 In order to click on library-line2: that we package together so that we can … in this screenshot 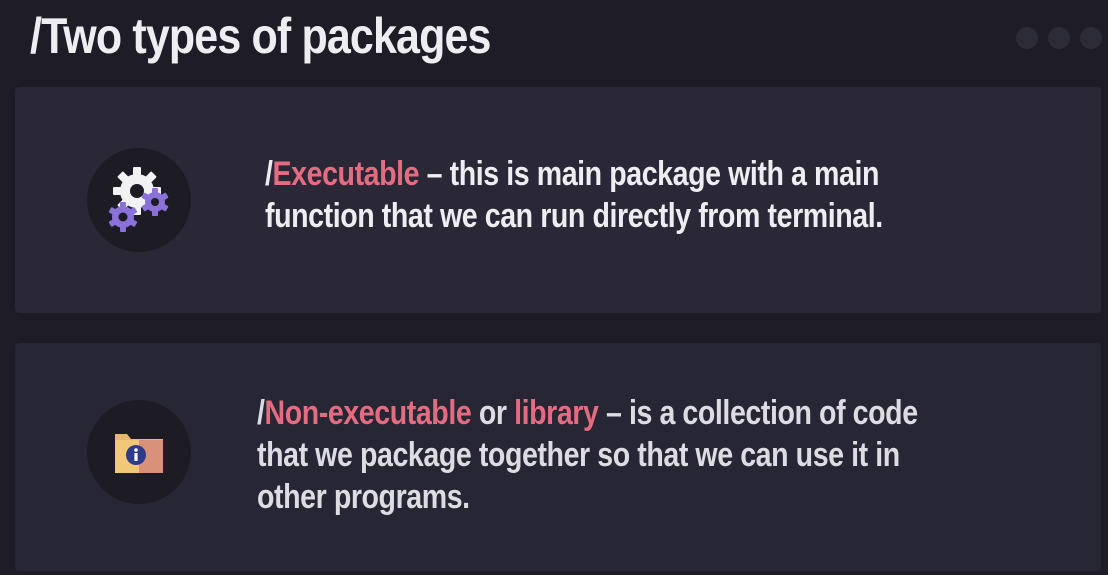, I will do `click(578, 455)`.